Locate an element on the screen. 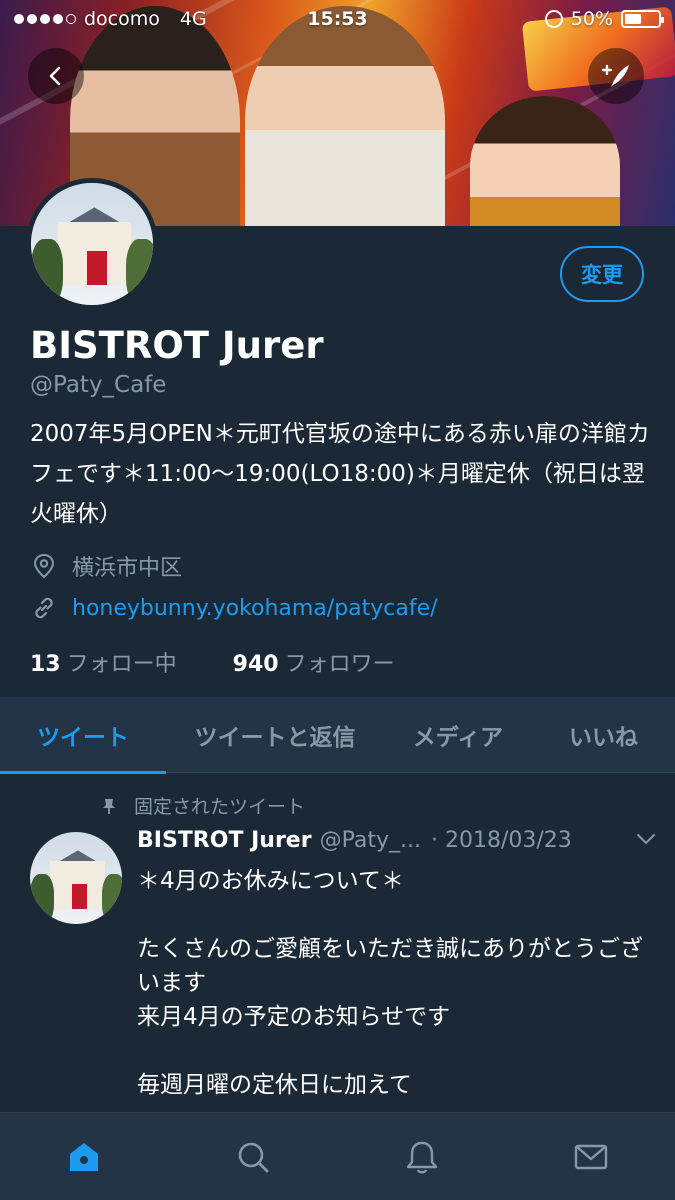 This screenshot has height=1200, width=675. tab-media: メディア is located at coordinates (458, 735).